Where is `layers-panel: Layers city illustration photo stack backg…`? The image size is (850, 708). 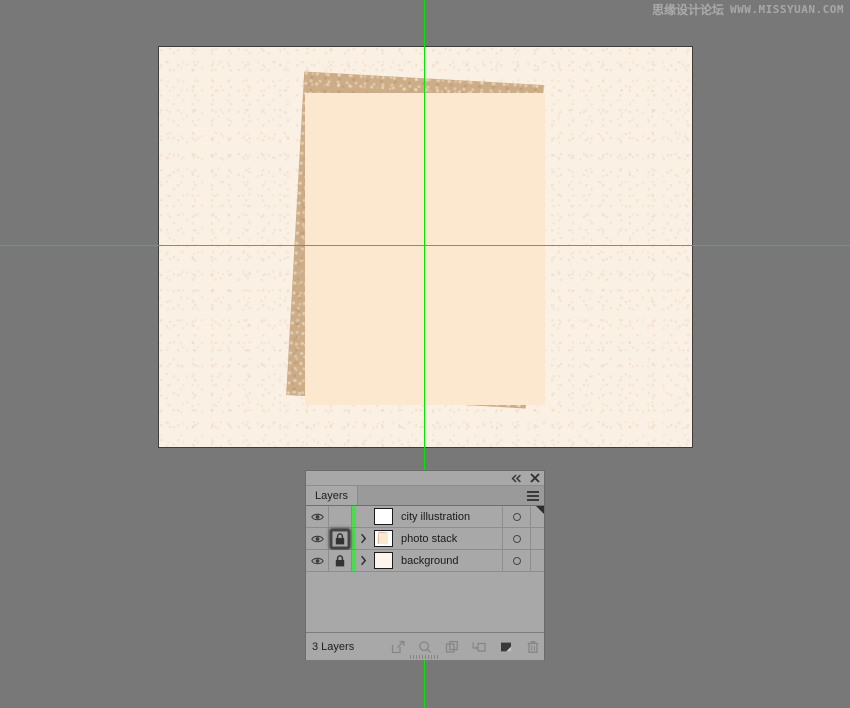 layers-panel: Layers city illustration photo stack backg… is located at coordinates (425, 565).